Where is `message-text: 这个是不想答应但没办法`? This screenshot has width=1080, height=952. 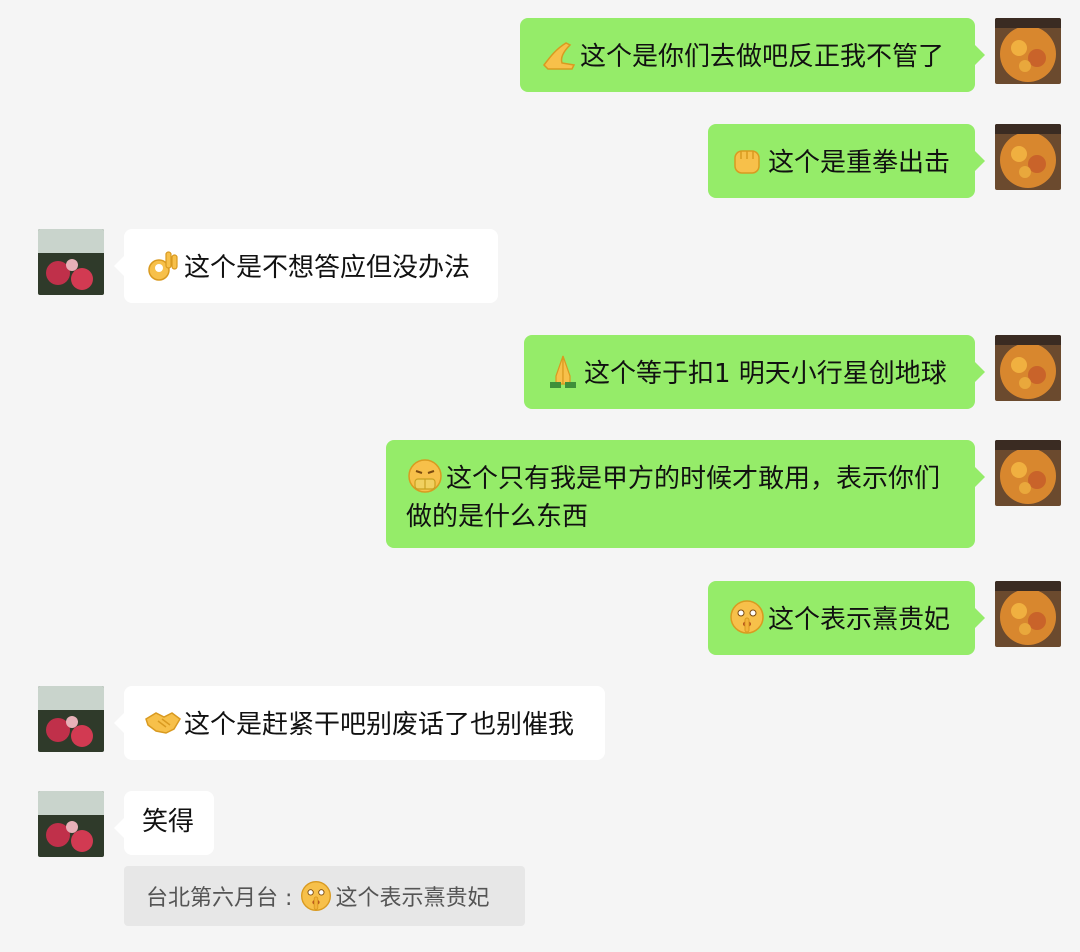 message-text: 这个是不想答应但没办法 is located at coordinates (327, 268).